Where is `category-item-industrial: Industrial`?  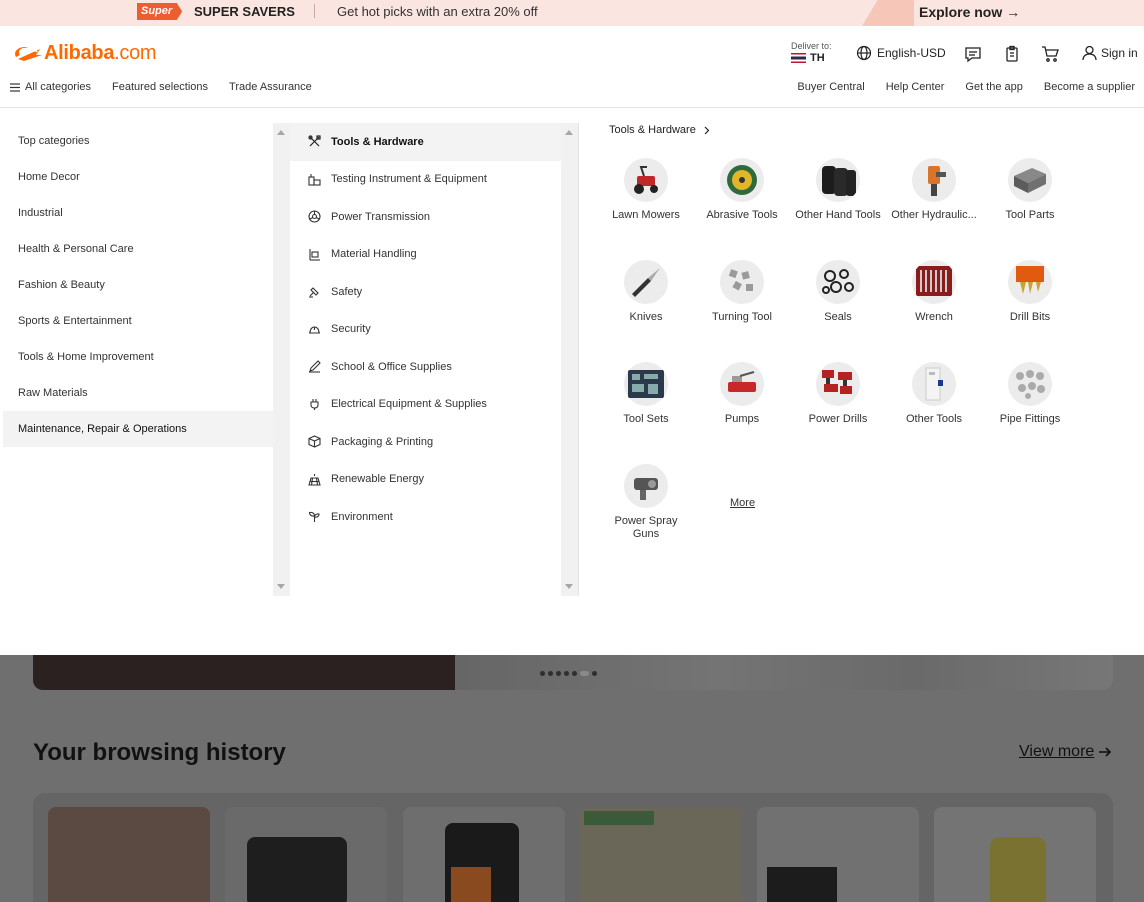 category-item-industrial: Industrial is located at coordinates (138, 213).